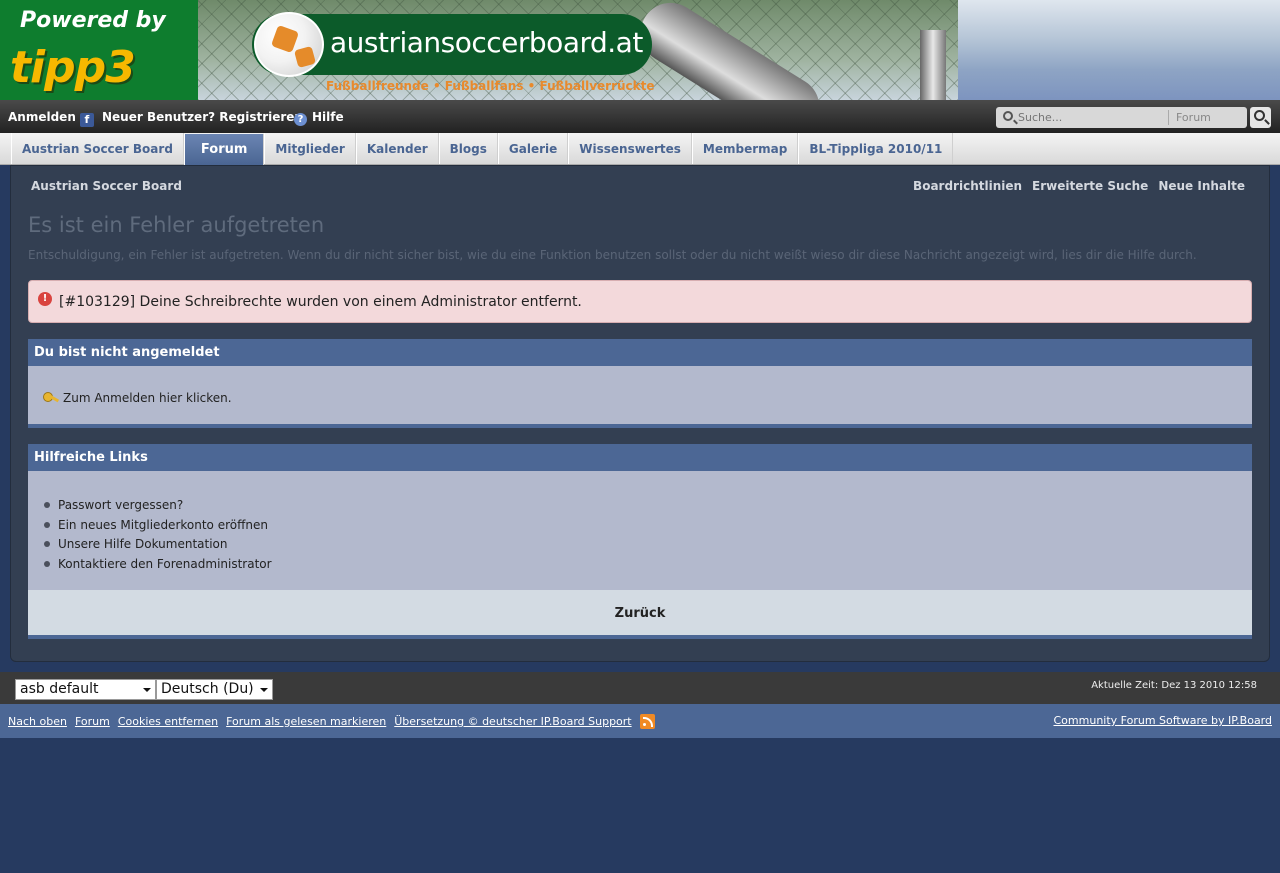 The image size is (1280, 873). I want to click on search-box: Forum, so click(1121, 117).